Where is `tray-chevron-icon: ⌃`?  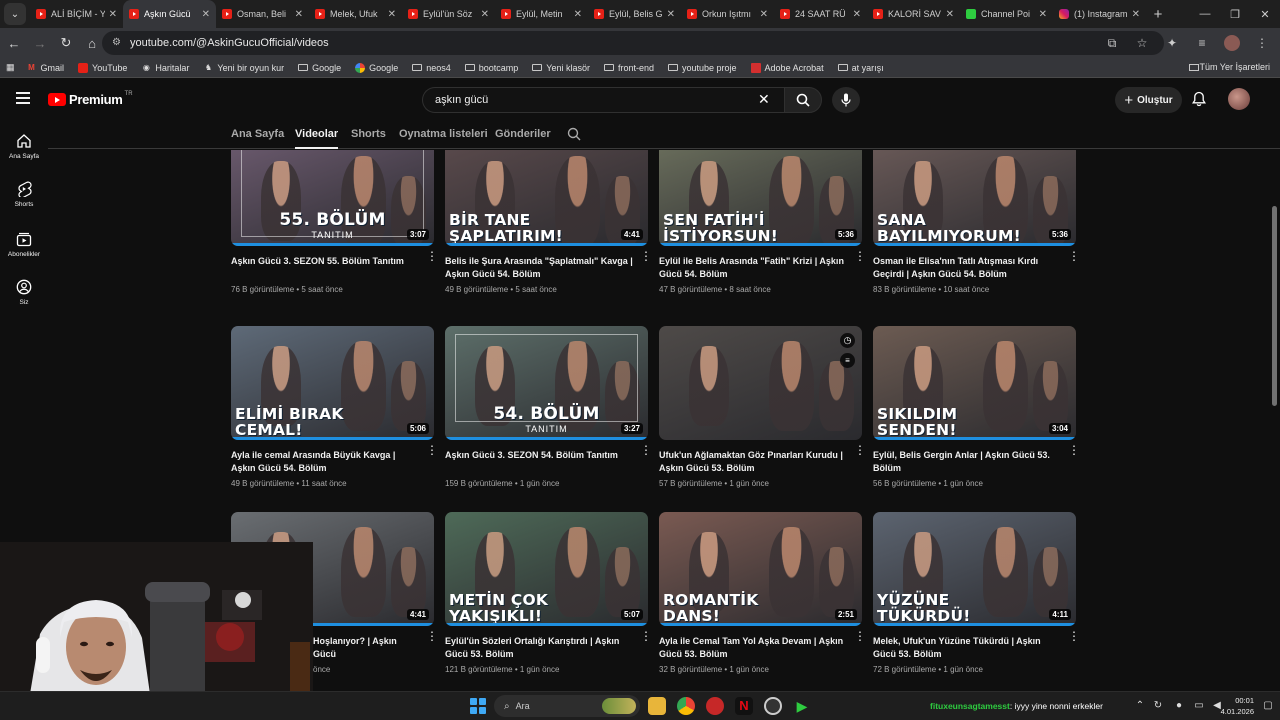
tray-chevron-icon: ⌃ is located at coordinates (1140, 706).